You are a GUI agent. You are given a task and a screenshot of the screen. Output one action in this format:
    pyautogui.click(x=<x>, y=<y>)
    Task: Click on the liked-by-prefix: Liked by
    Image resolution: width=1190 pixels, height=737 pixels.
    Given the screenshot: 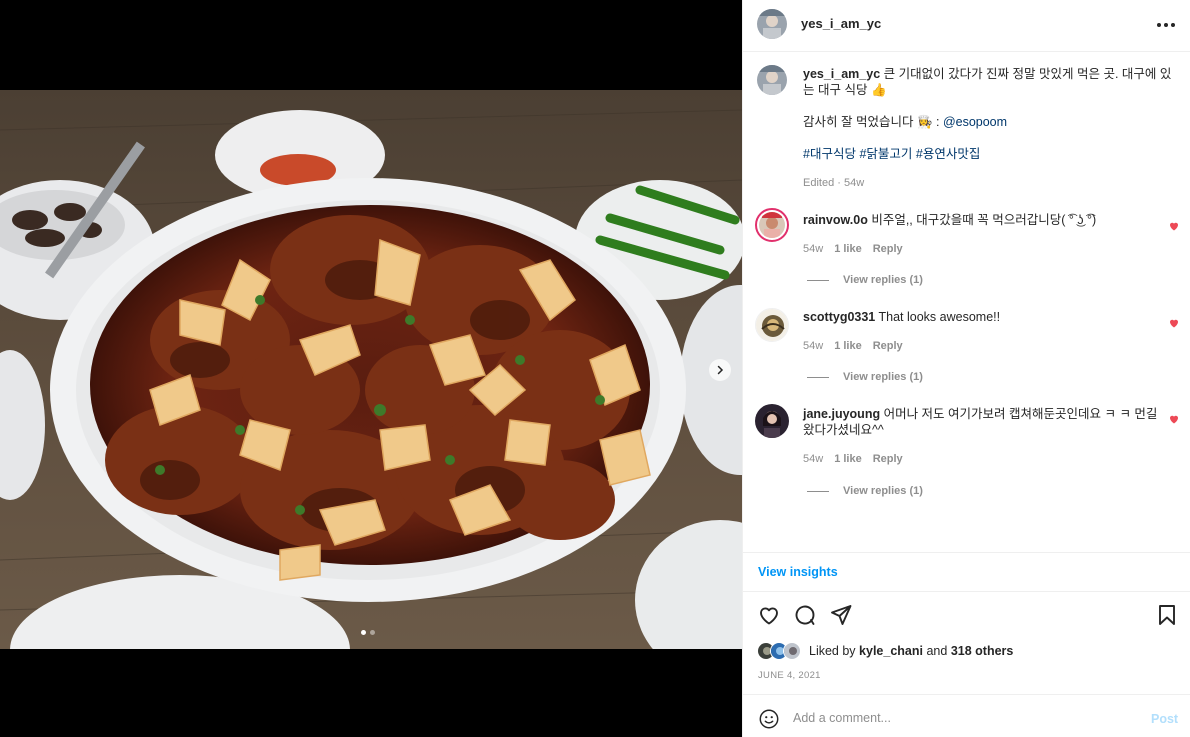 What is the action you would take?
    pyautogui.click(x=832, y=651)
    